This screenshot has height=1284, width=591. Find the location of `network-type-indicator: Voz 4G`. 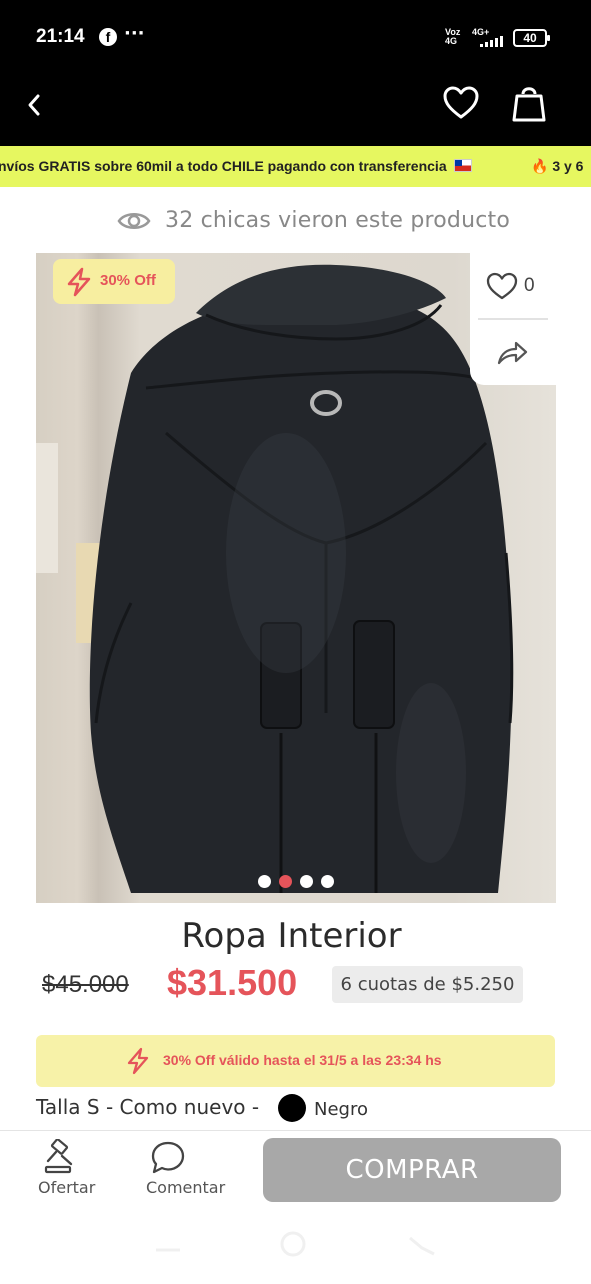

network-type-indicator: Voz 4G is located at coordinates (452, 37).